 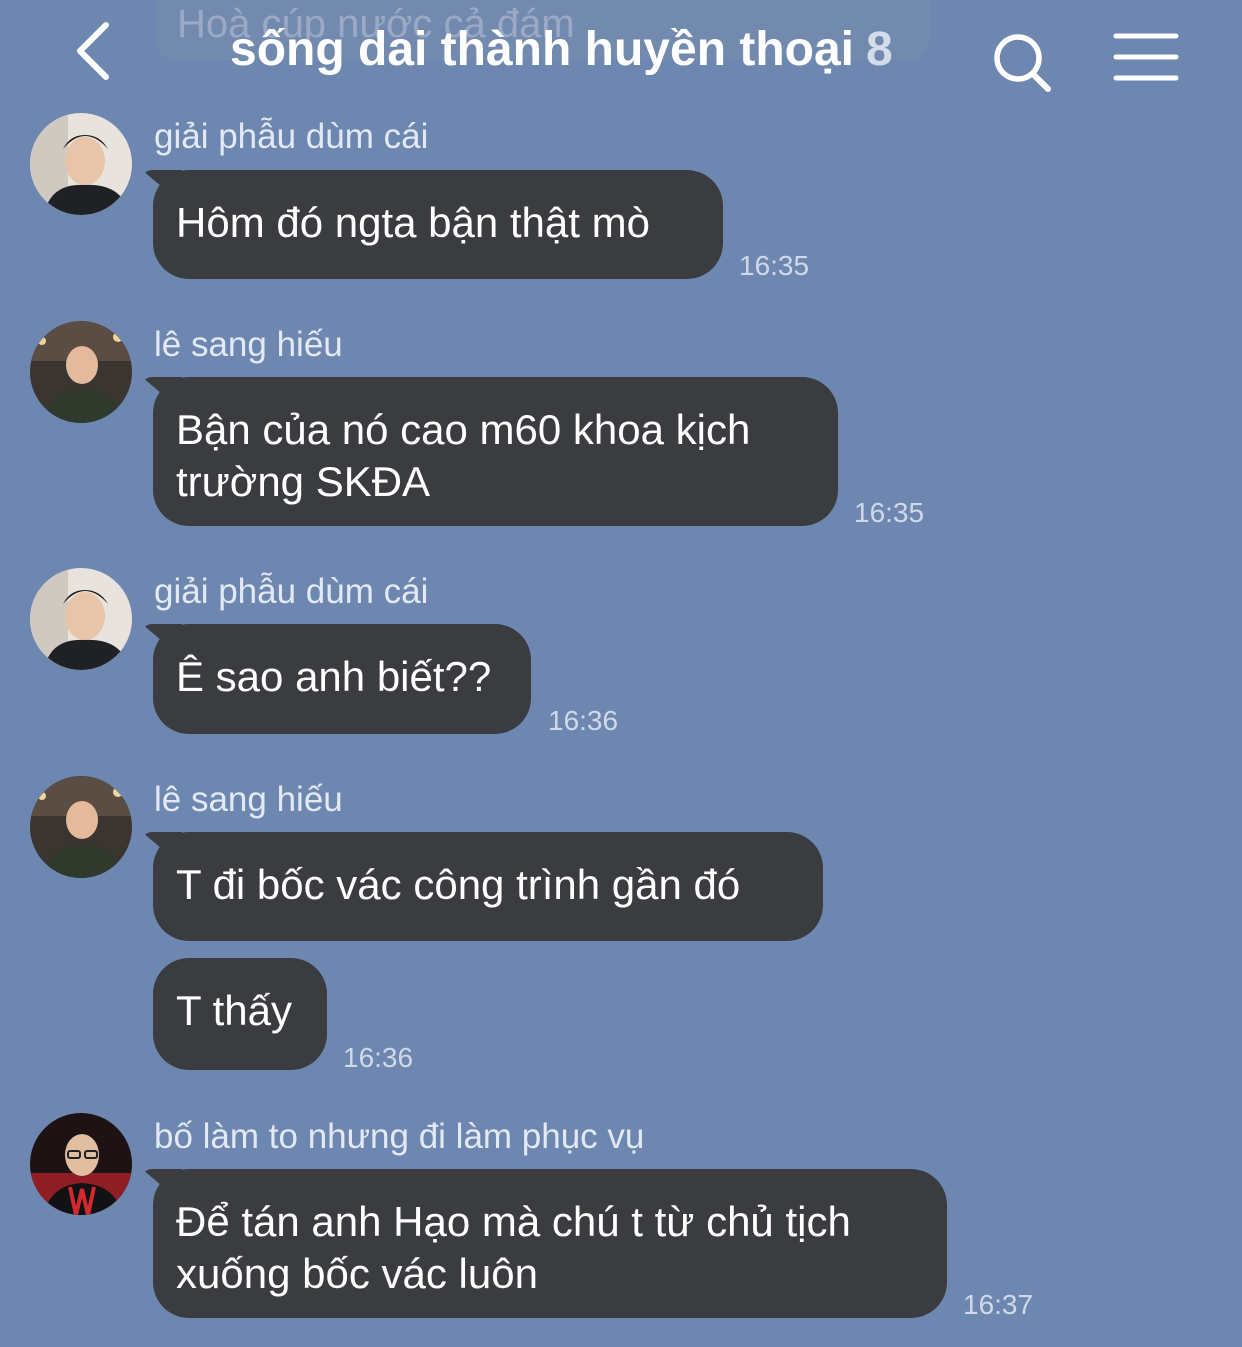 I want to click on chat-title: sống dai thành huyền thoại 8, so click(x=561, y=49).